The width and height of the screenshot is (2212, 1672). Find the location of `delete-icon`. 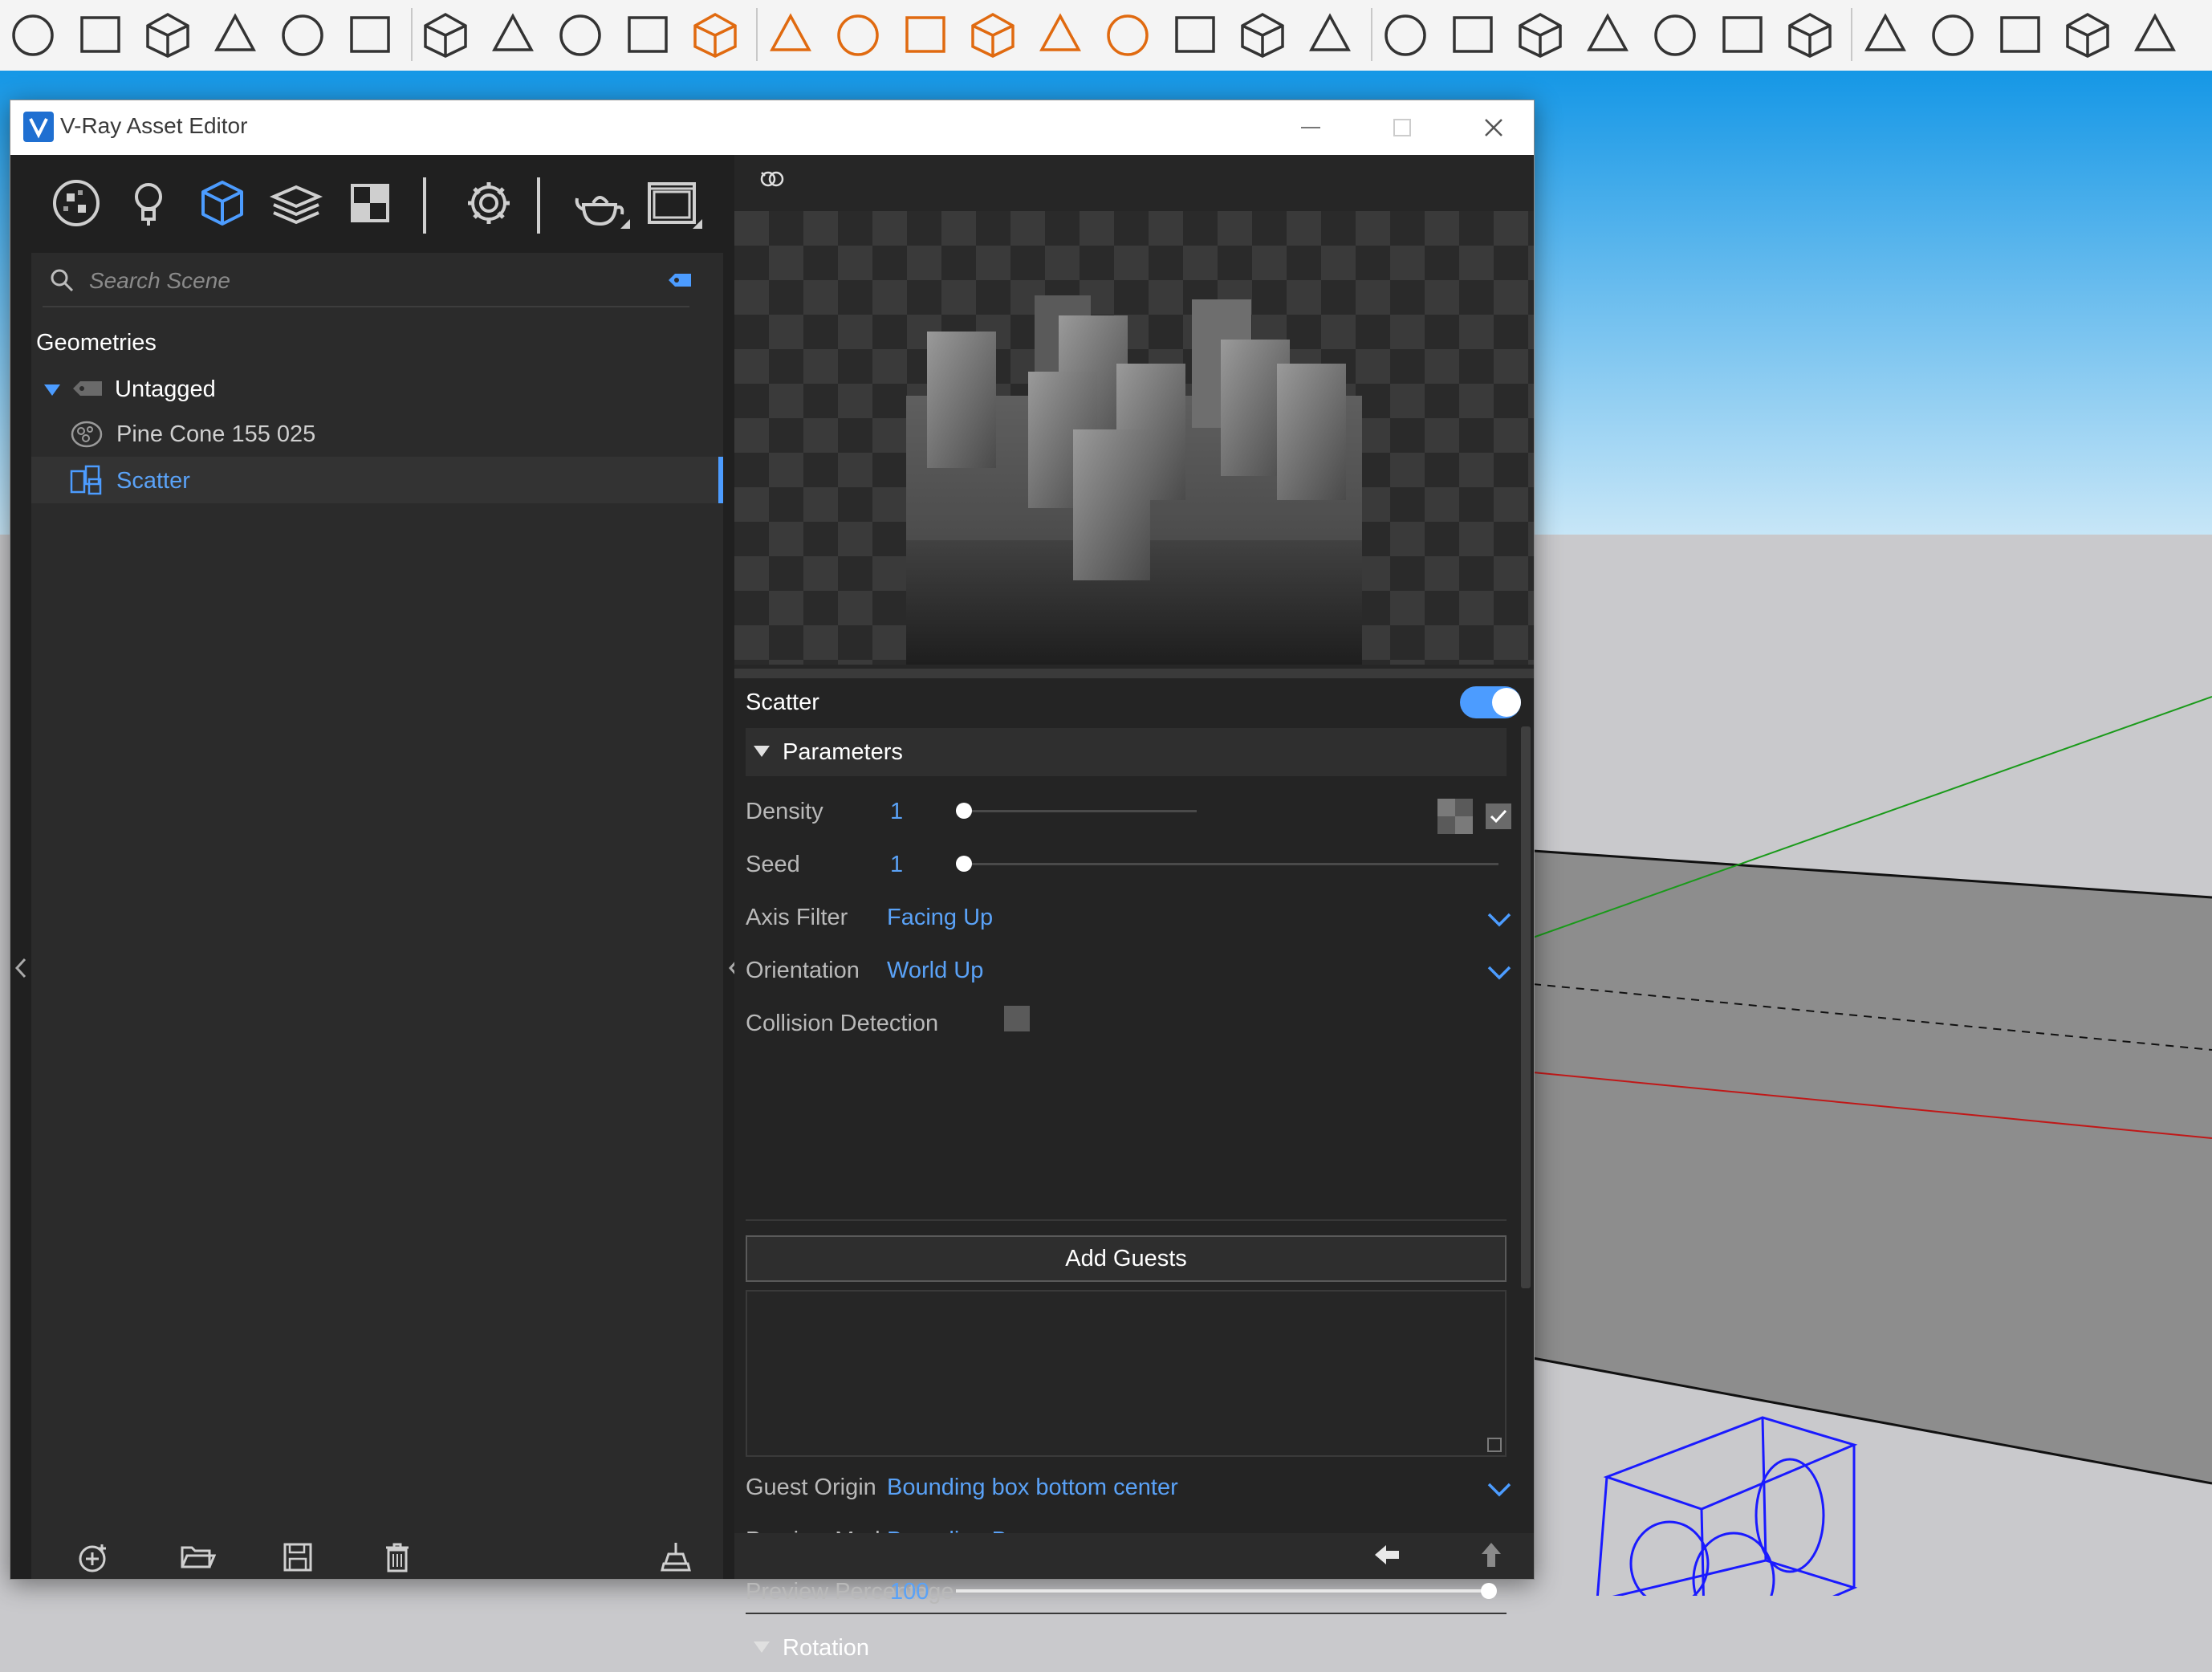

delete-icon is located at coordinates (399, 1557).